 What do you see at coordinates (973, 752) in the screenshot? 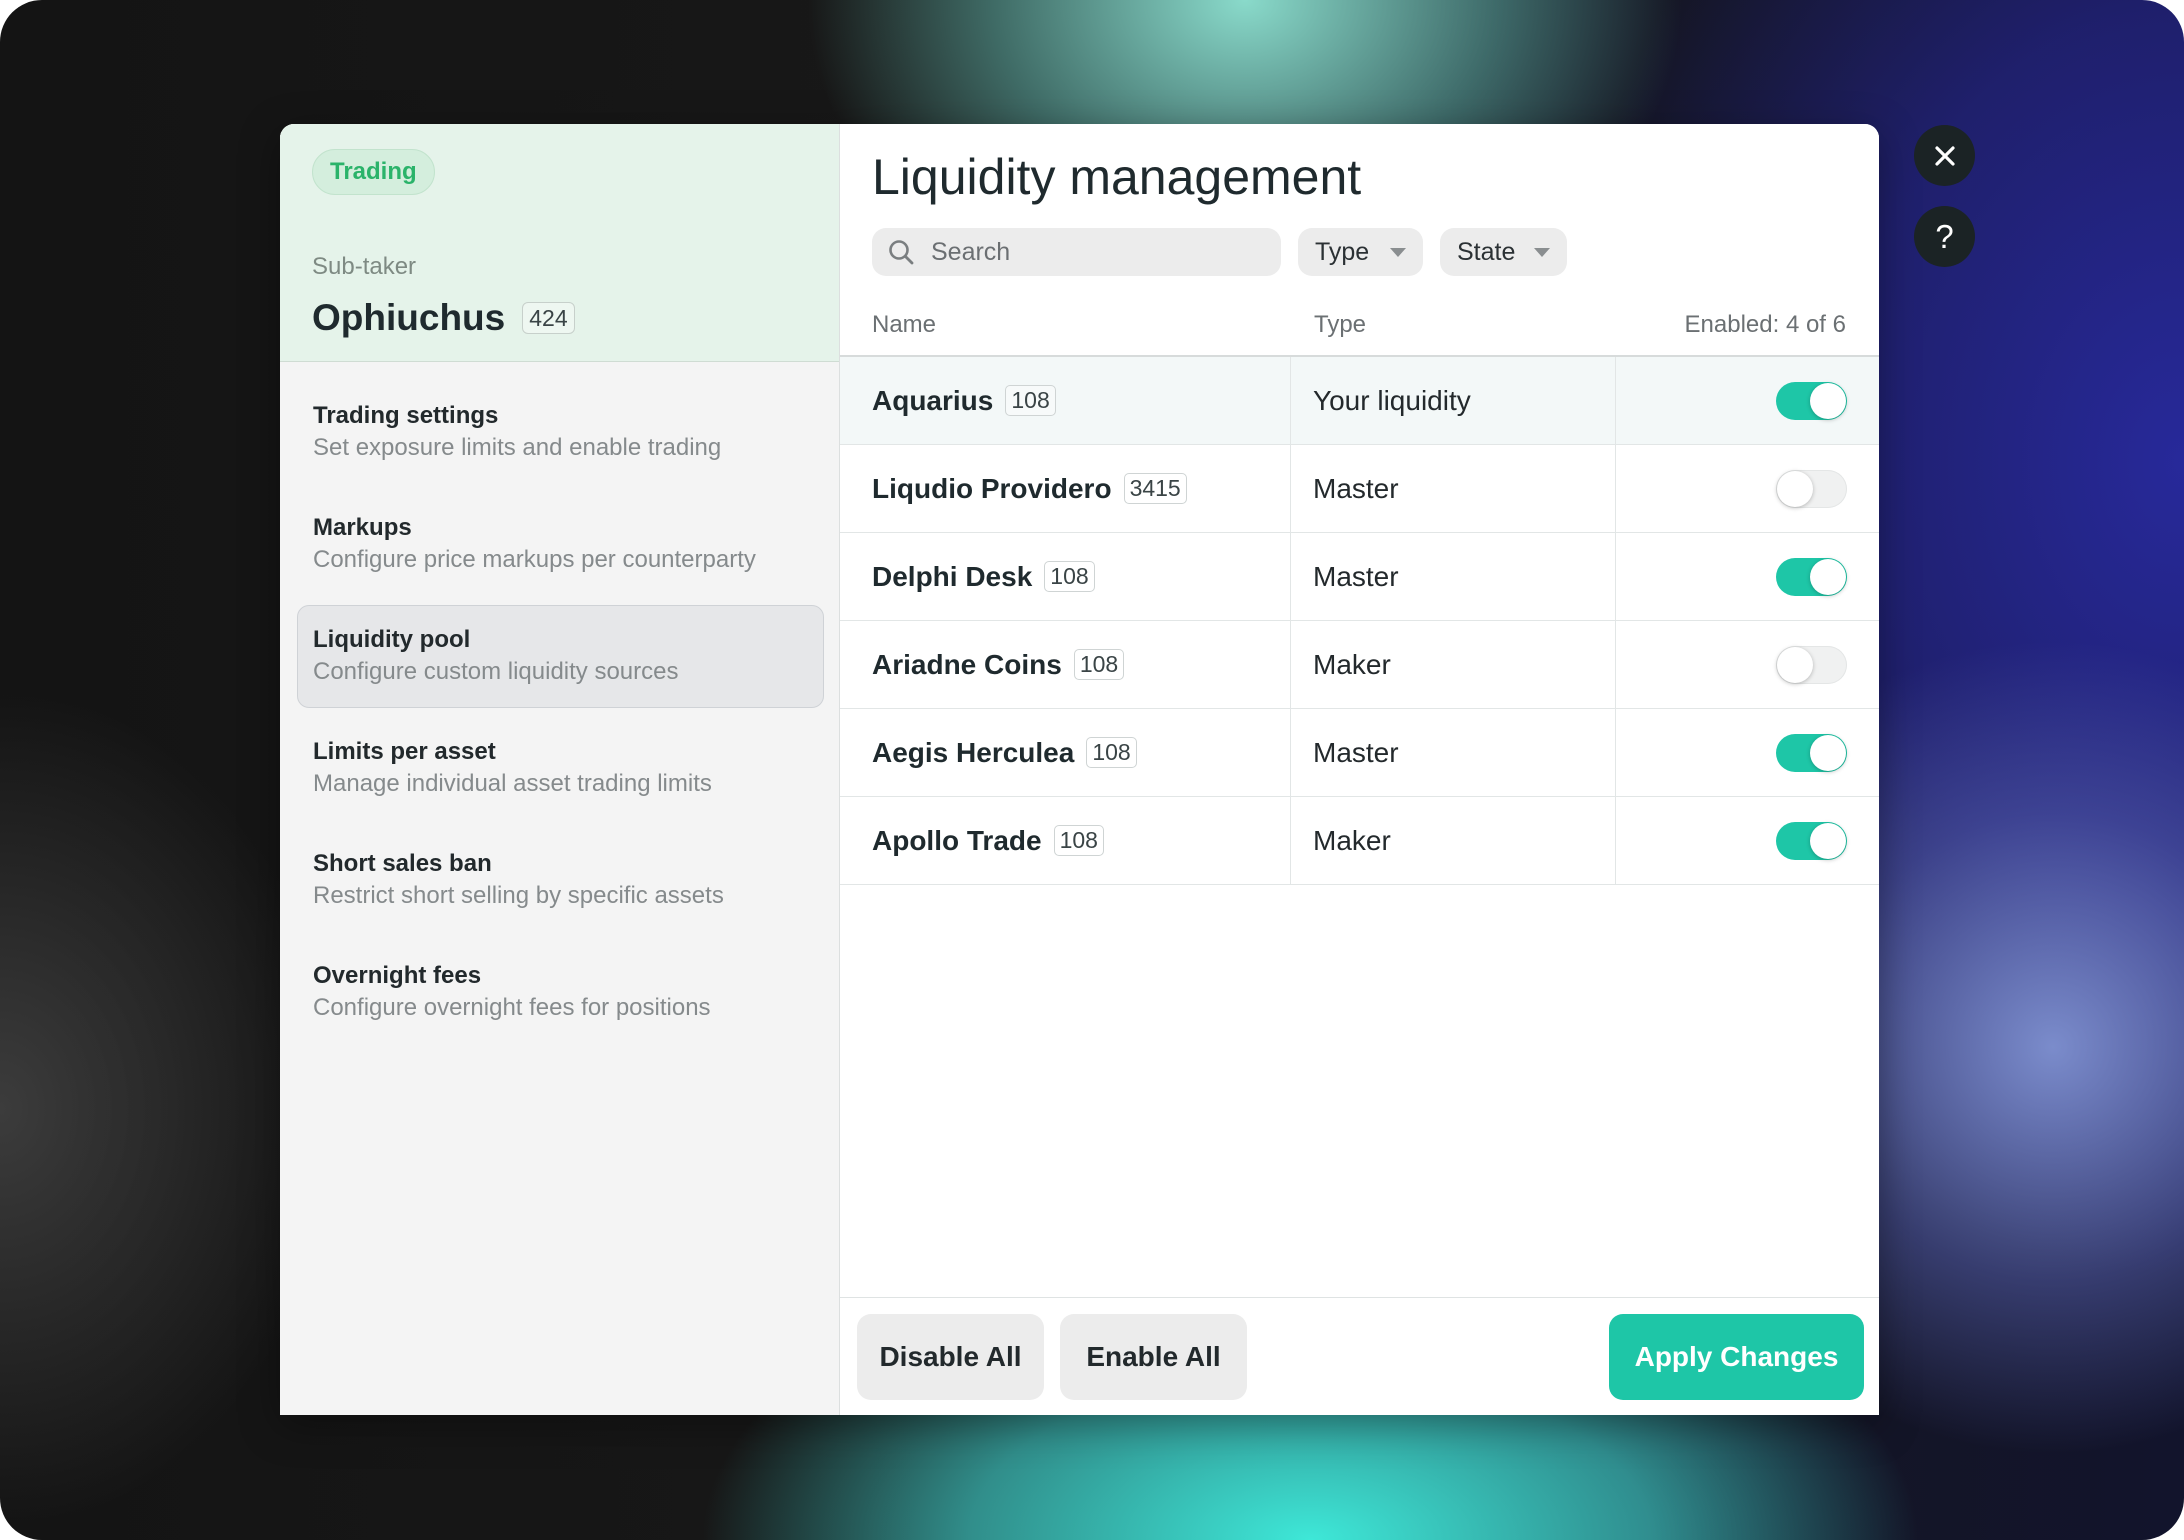
I see `provider-name: Aegis Herculea` at bounding box center [973, 752].